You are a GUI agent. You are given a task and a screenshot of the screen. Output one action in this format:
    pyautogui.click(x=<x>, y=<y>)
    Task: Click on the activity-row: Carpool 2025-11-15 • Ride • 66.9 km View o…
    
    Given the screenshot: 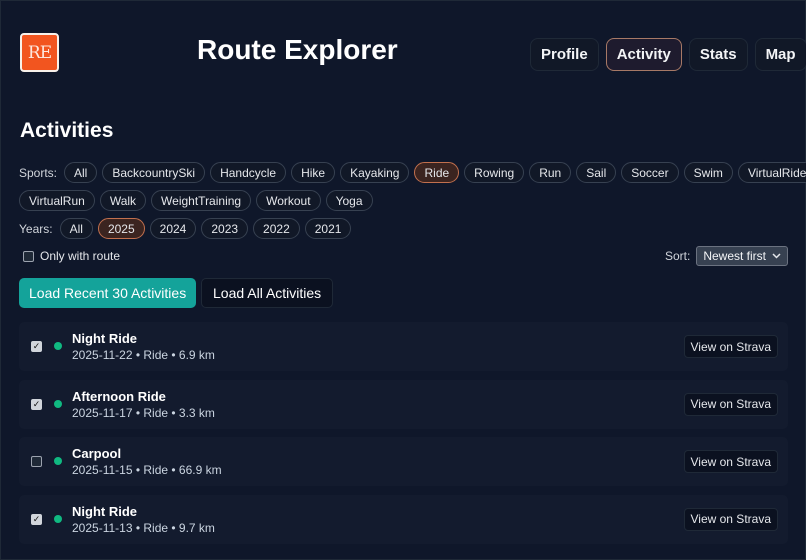 What is the action you would take?
    pyautogui.click(x=403, y=461)
    